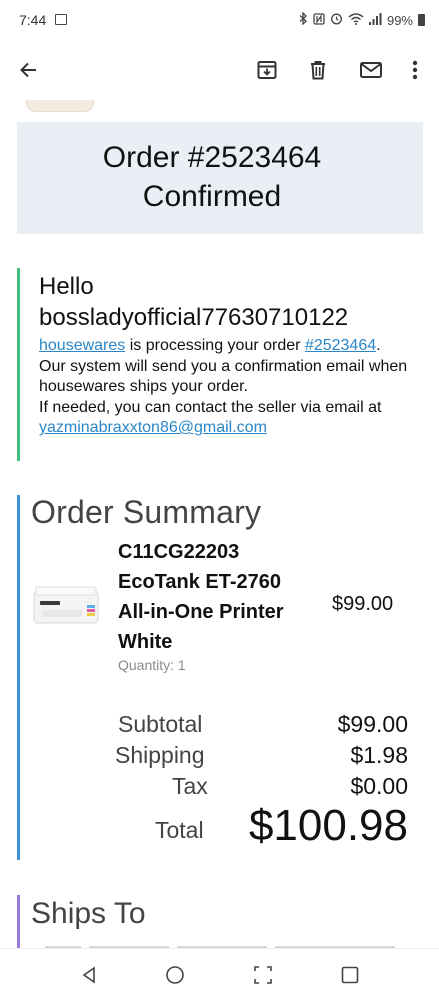  What do you see at coordinates (175, 975) in the screenshot?
I see `nav-home-icon` at bounding box center [175, 975].